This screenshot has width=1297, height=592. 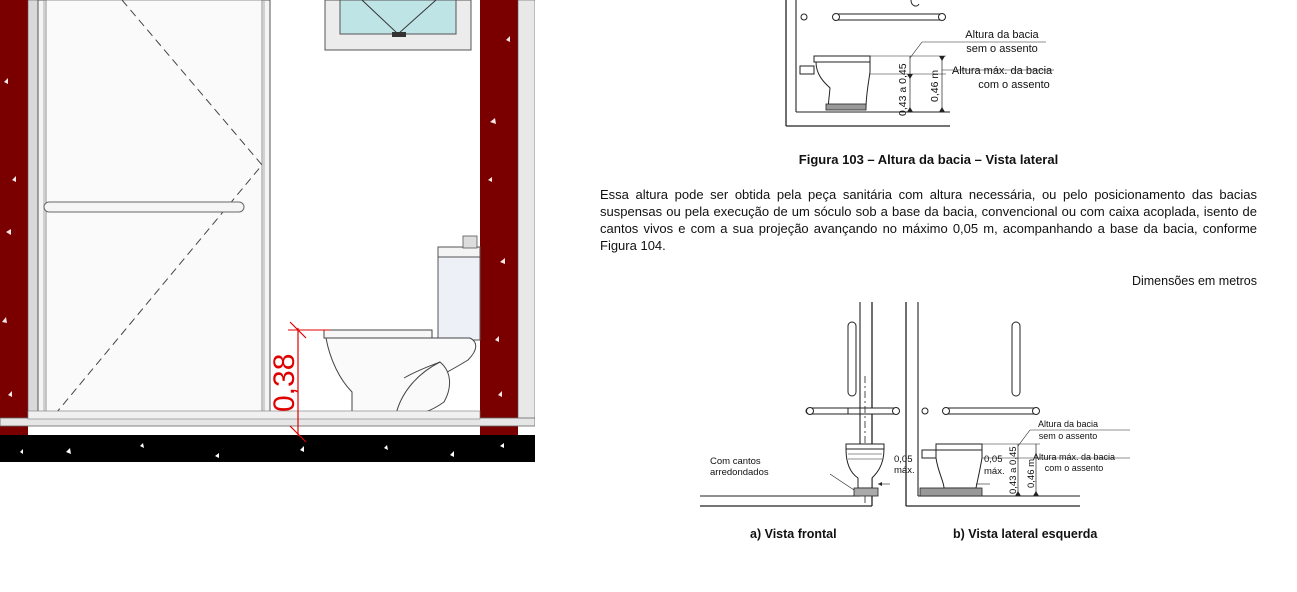 I want to click on fig104a-offset-value: 0,05, so click(x=903, y=459).